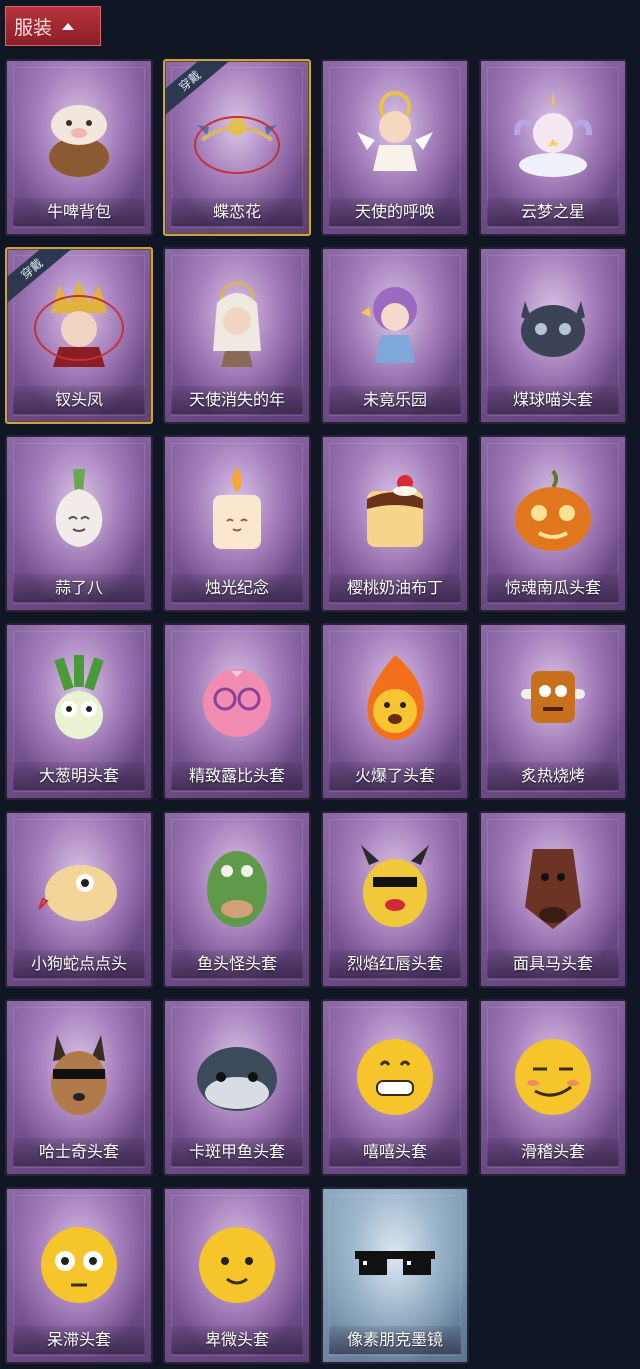 This screenshot has height=1369, width=640. What do you see at coordinates (237, 776) in the screenshot?
I see `costume-label: 精致露比头套` at bounding box center [237, 776].